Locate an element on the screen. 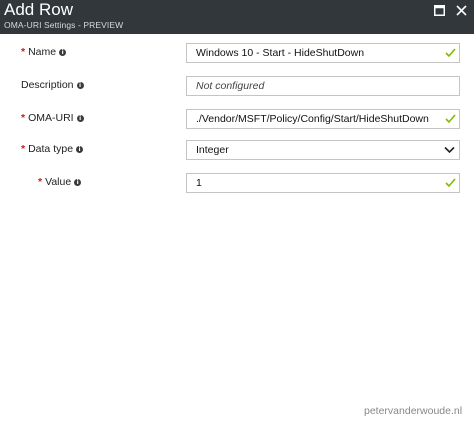 The image size is (474, 422). description-label: Description i is located at coordinates (52, 85).